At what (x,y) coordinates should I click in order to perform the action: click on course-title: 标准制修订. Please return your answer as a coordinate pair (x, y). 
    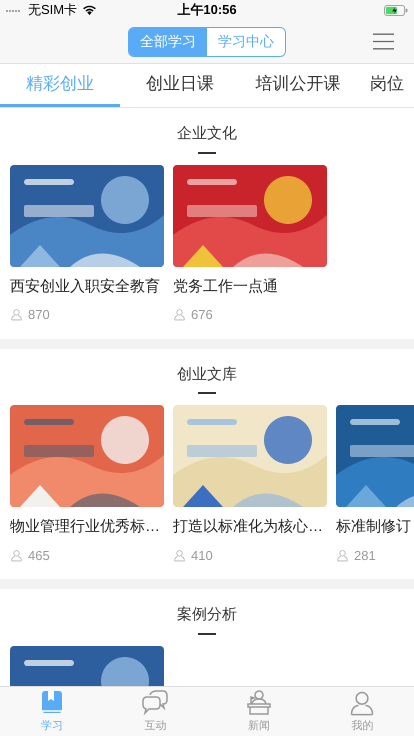
    Looking at the image, I should click on (374, 527).